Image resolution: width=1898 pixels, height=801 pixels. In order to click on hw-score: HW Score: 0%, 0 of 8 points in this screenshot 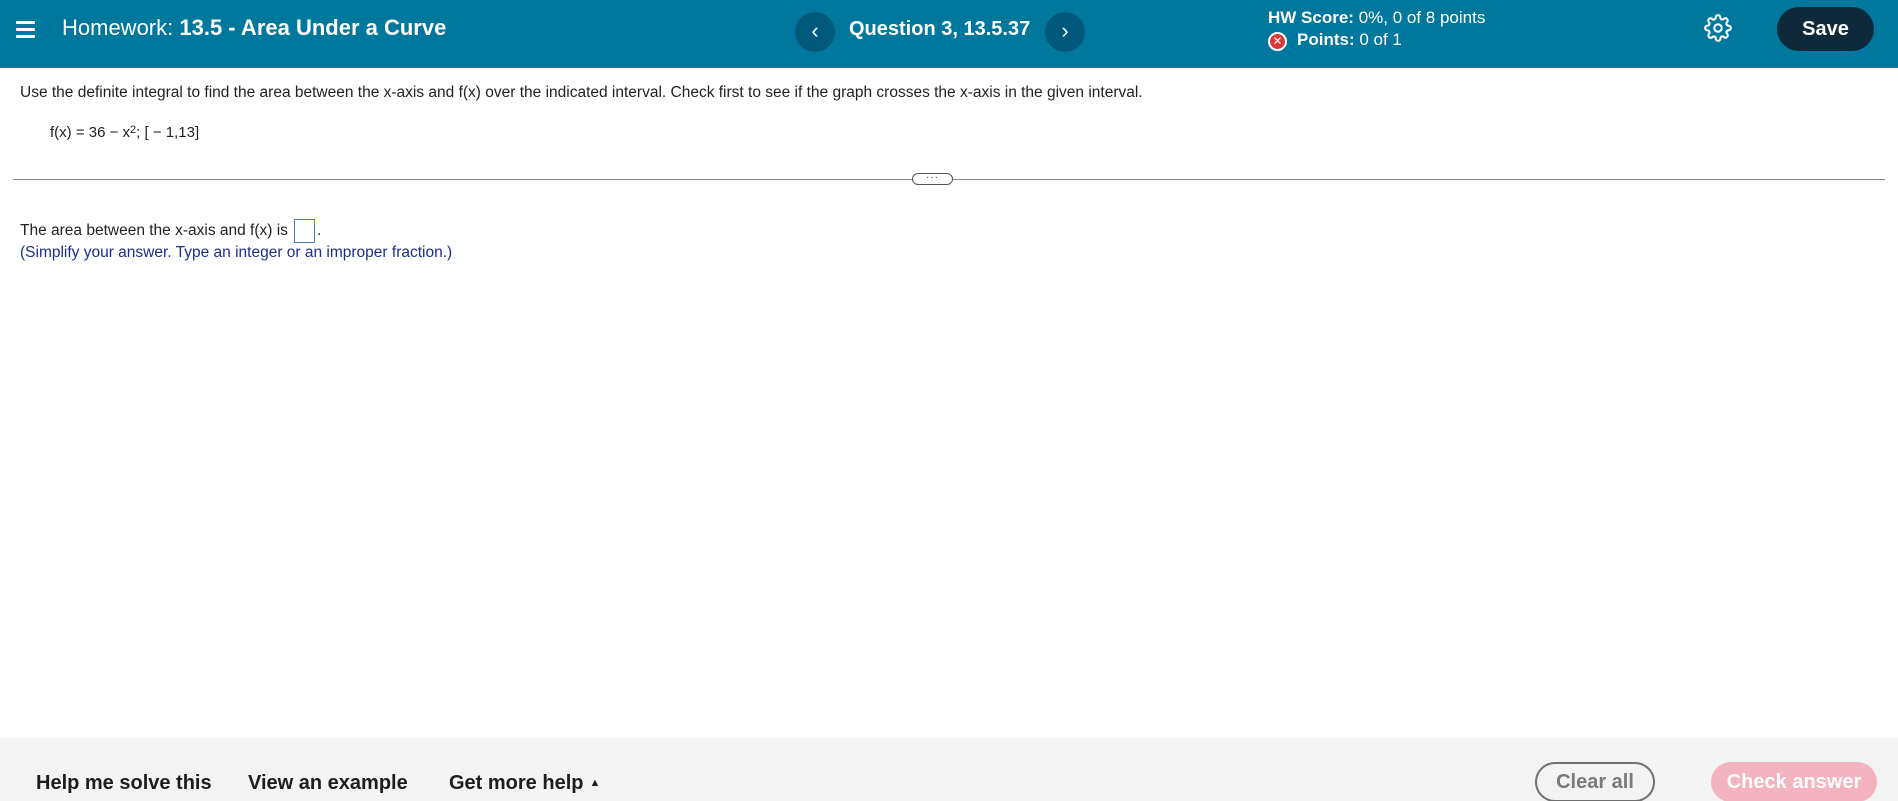, I will do `click(1376, 18)`.